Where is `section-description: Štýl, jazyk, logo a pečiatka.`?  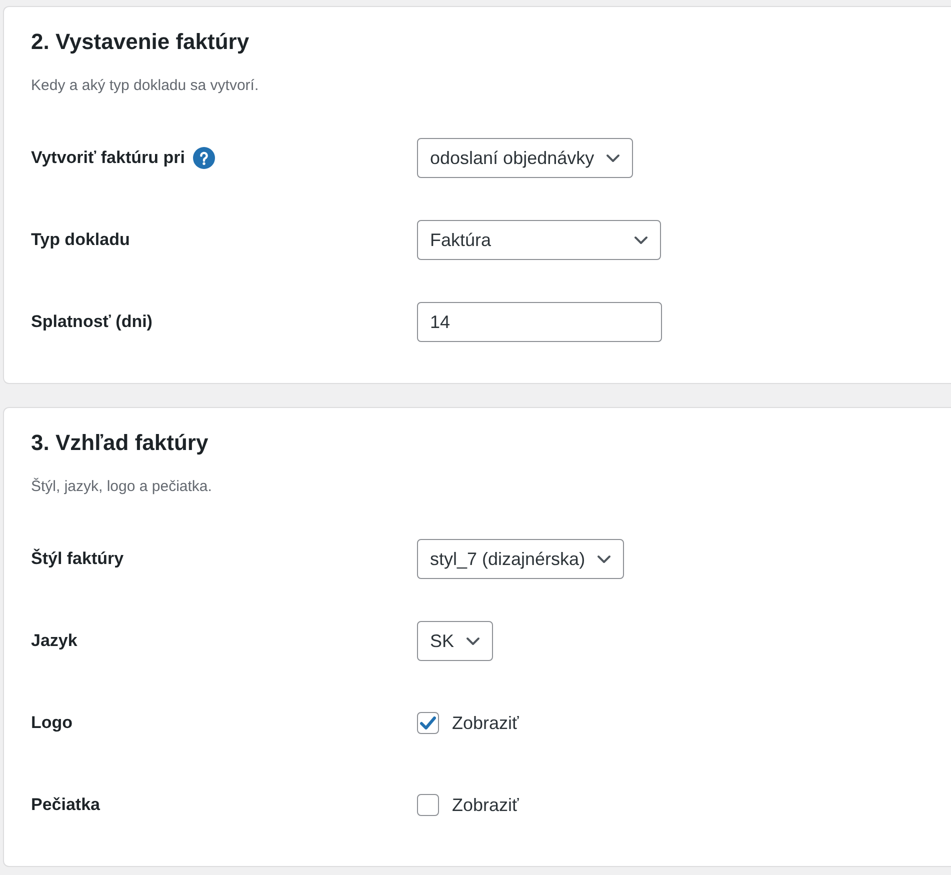
section-description: Štýl, jazyk, logo a pečiatka. is located at coordinates (122, 487).